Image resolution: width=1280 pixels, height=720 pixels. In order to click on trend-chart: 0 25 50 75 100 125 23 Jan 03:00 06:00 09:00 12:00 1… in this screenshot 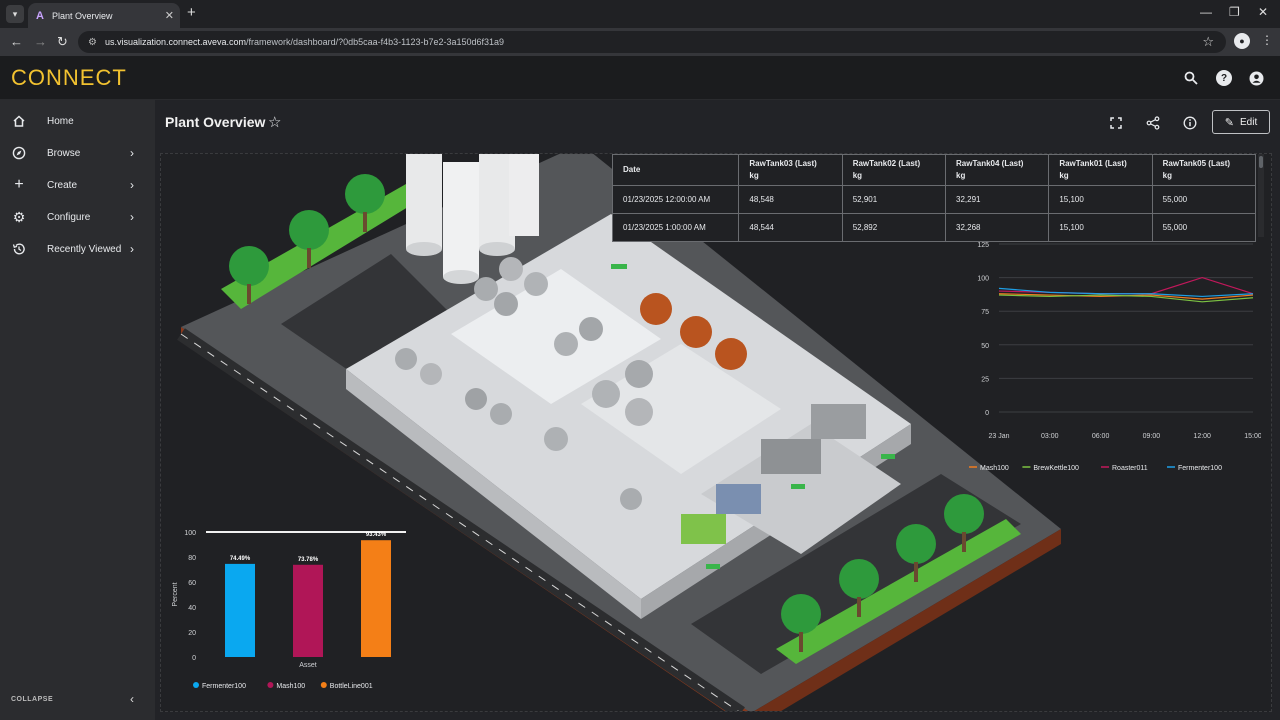, I will do `click(1111, 360)`.